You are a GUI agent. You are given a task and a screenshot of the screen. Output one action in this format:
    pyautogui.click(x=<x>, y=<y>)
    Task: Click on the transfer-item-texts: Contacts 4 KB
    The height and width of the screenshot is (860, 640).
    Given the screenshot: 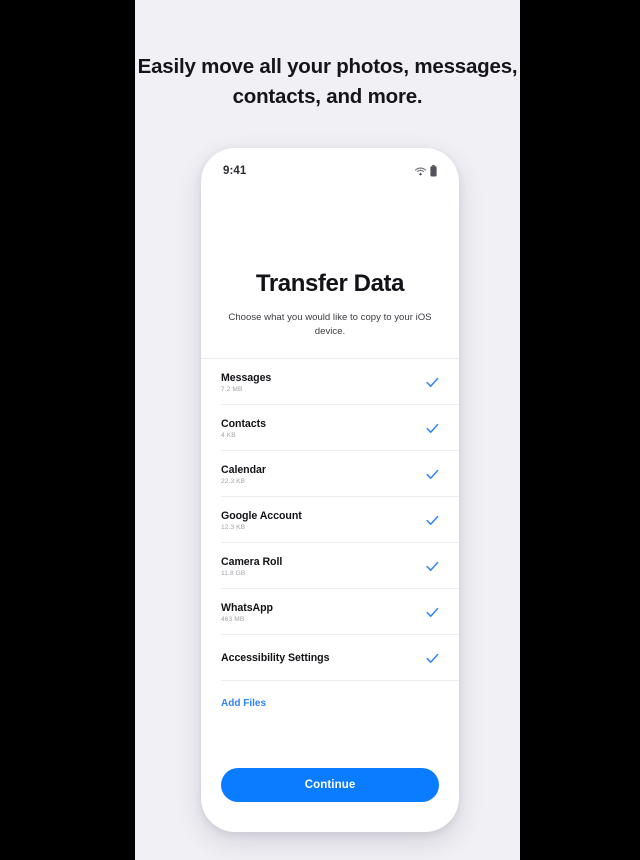 What is the action you would take?
    pyautogui.click(x=243, y=428)
    